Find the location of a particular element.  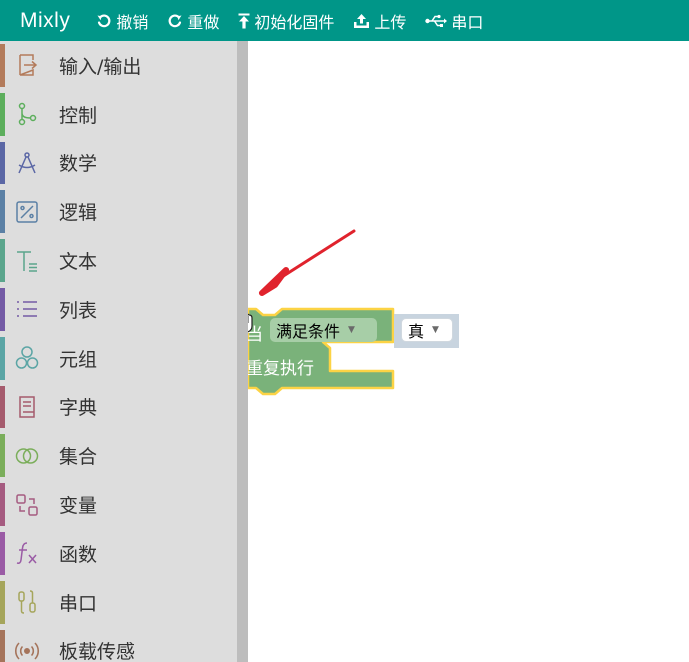

category-label: 函数 is located at coordinates (78, 554).